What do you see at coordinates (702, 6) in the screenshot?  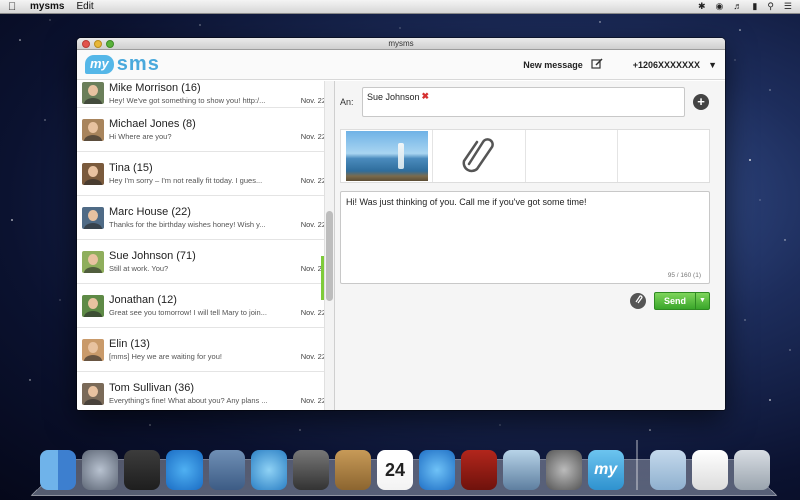 I see `bluetooth-icon: ✱` at bounding box center [702, 6].